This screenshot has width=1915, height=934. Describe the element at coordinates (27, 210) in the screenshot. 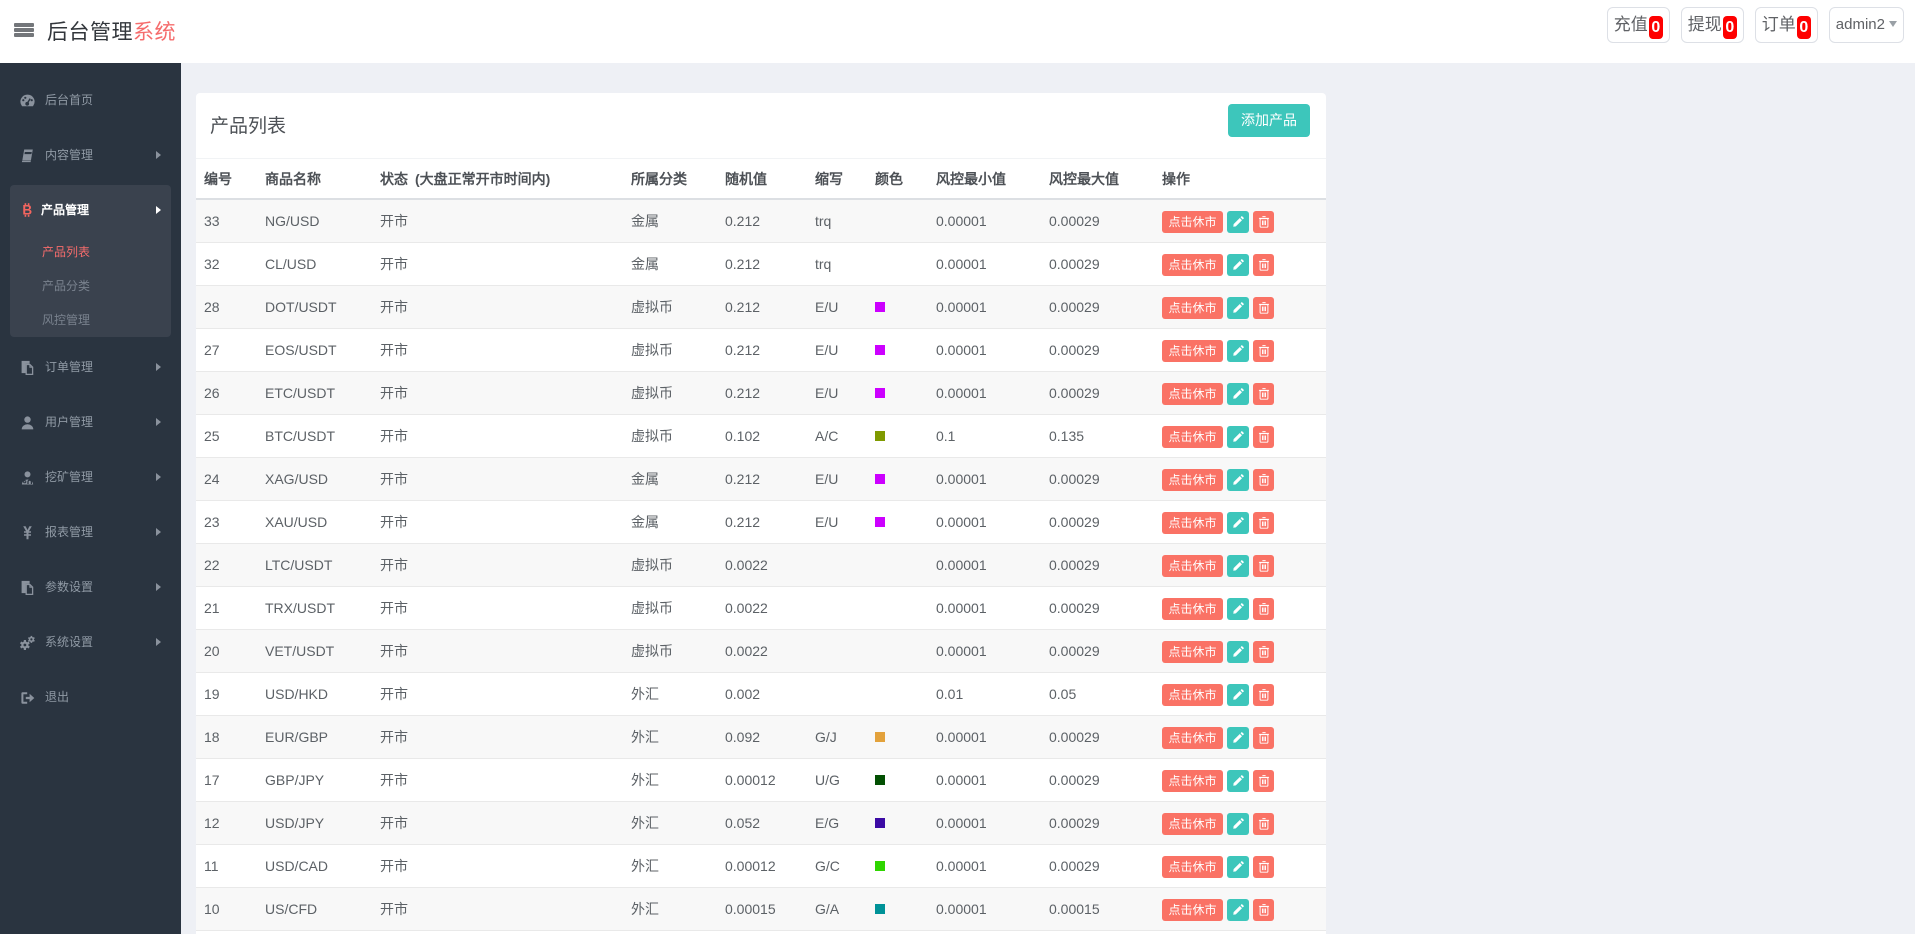

I see `svg-text: B` at that location.